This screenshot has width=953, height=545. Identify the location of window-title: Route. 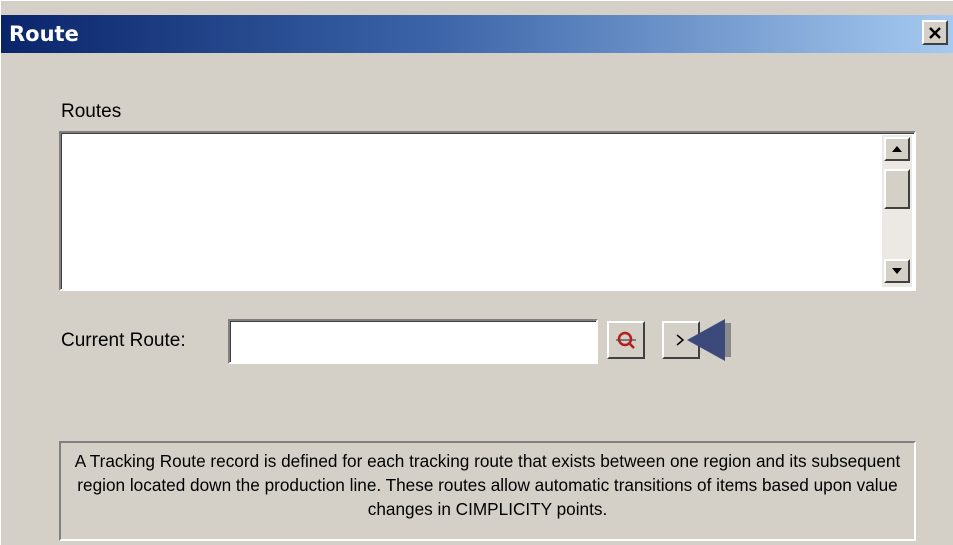
(44, 34).